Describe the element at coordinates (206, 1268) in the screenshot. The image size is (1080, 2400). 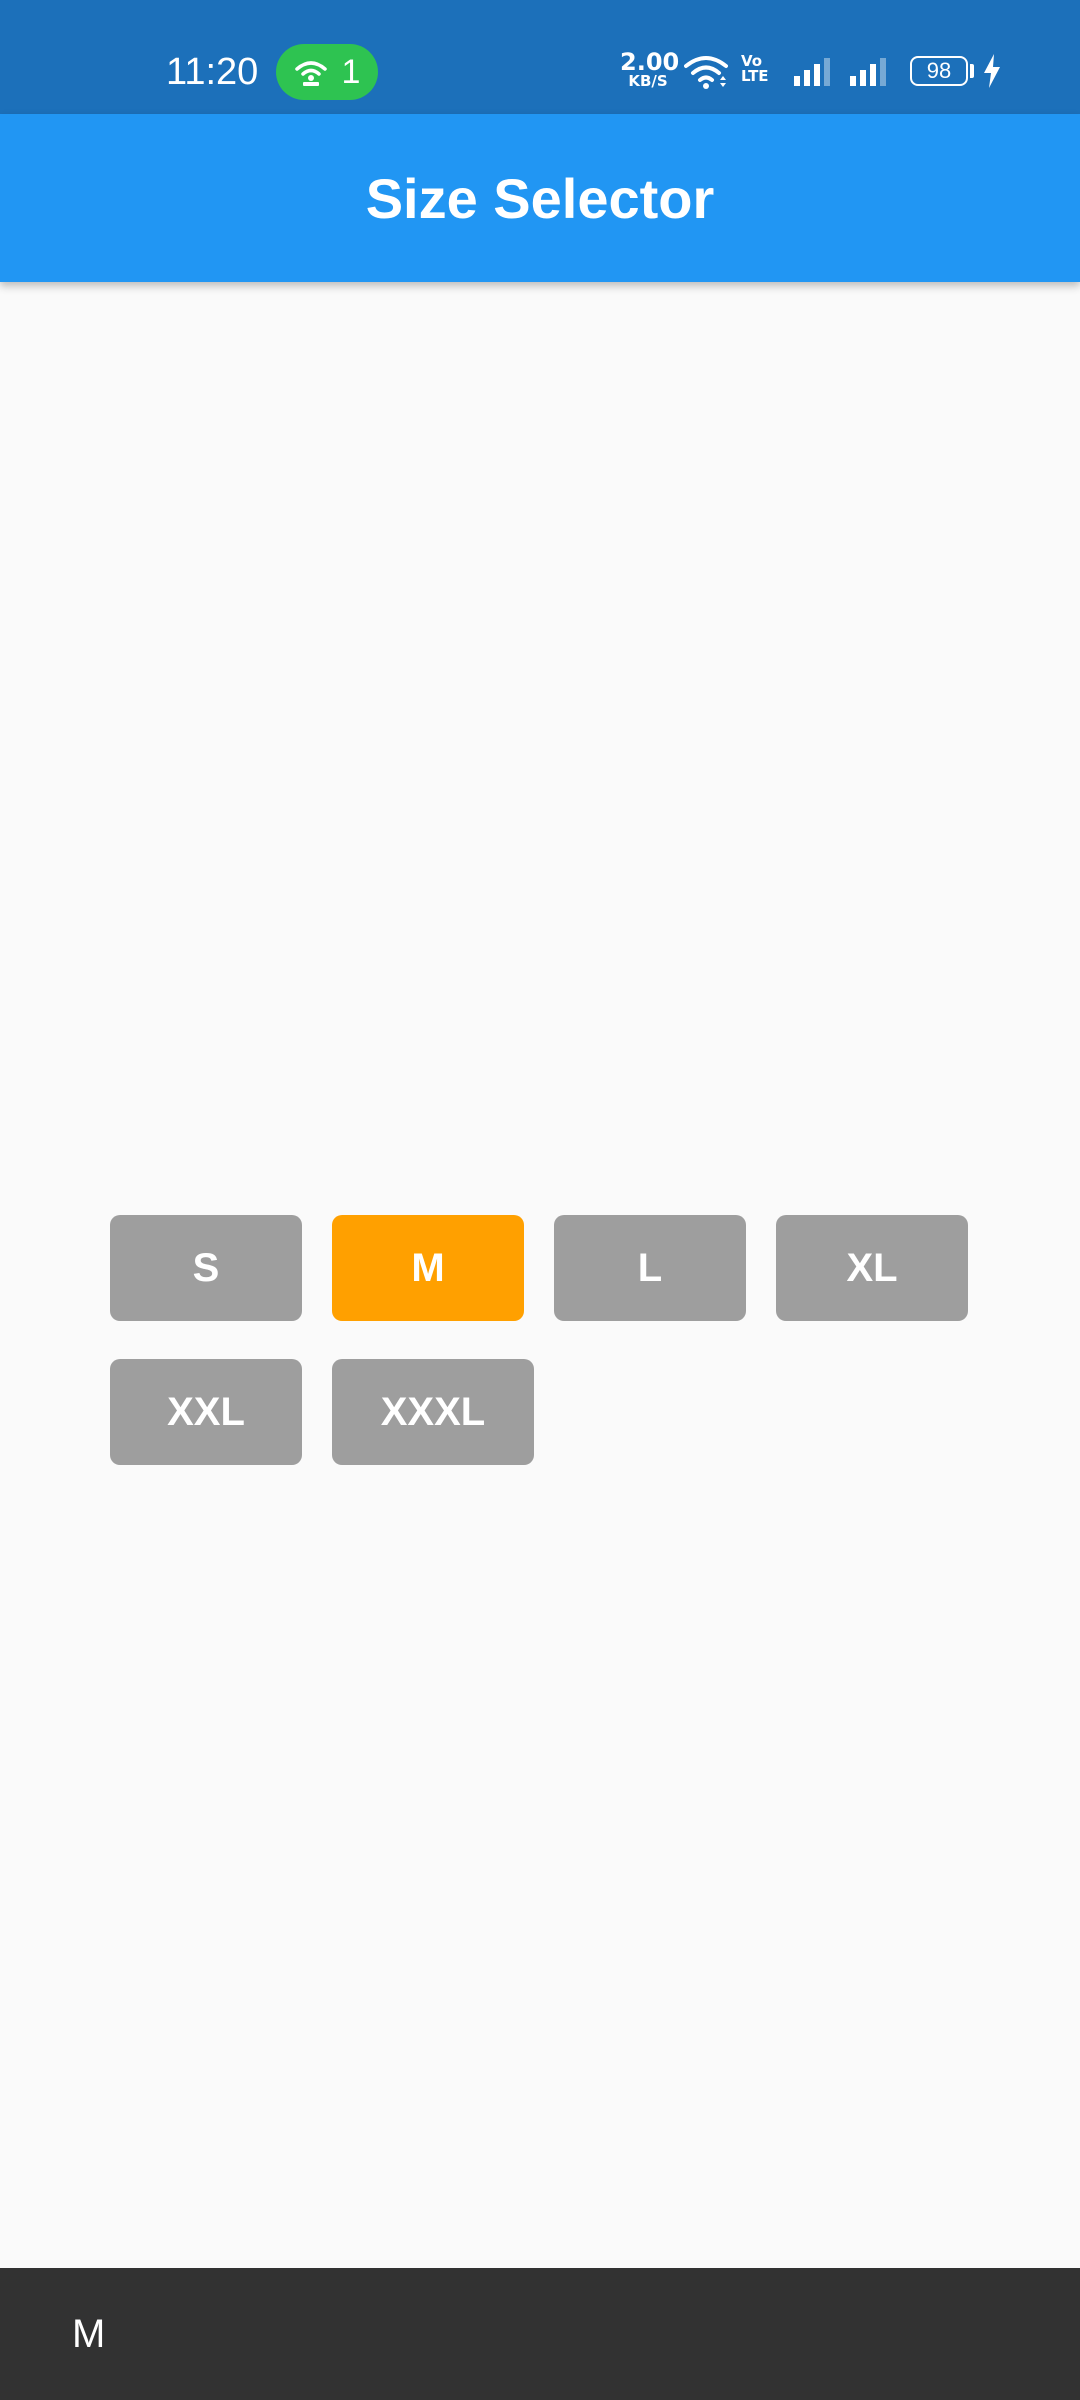
I see `size-option-s: S` at that location.